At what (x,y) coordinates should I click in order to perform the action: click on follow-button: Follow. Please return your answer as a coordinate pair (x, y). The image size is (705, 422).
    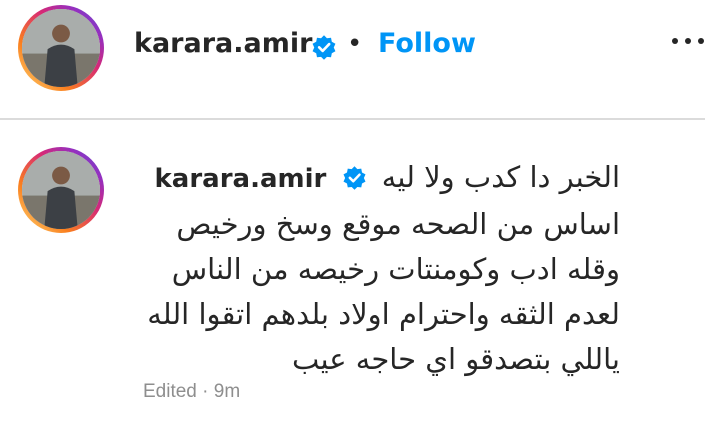
    Looking at the image, I should click on (427, 43).